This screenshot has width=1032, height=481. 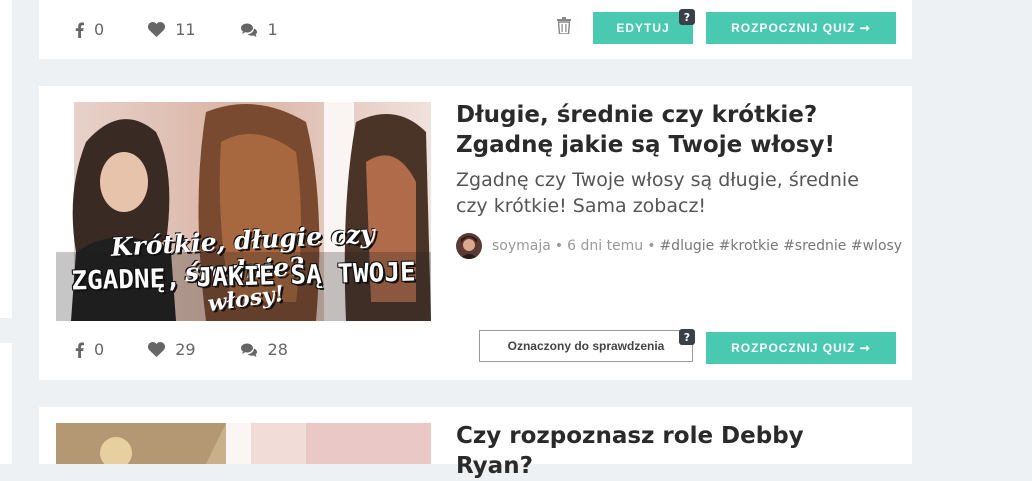 I want to click on likes-count: 29, so click(x=185, y=349).